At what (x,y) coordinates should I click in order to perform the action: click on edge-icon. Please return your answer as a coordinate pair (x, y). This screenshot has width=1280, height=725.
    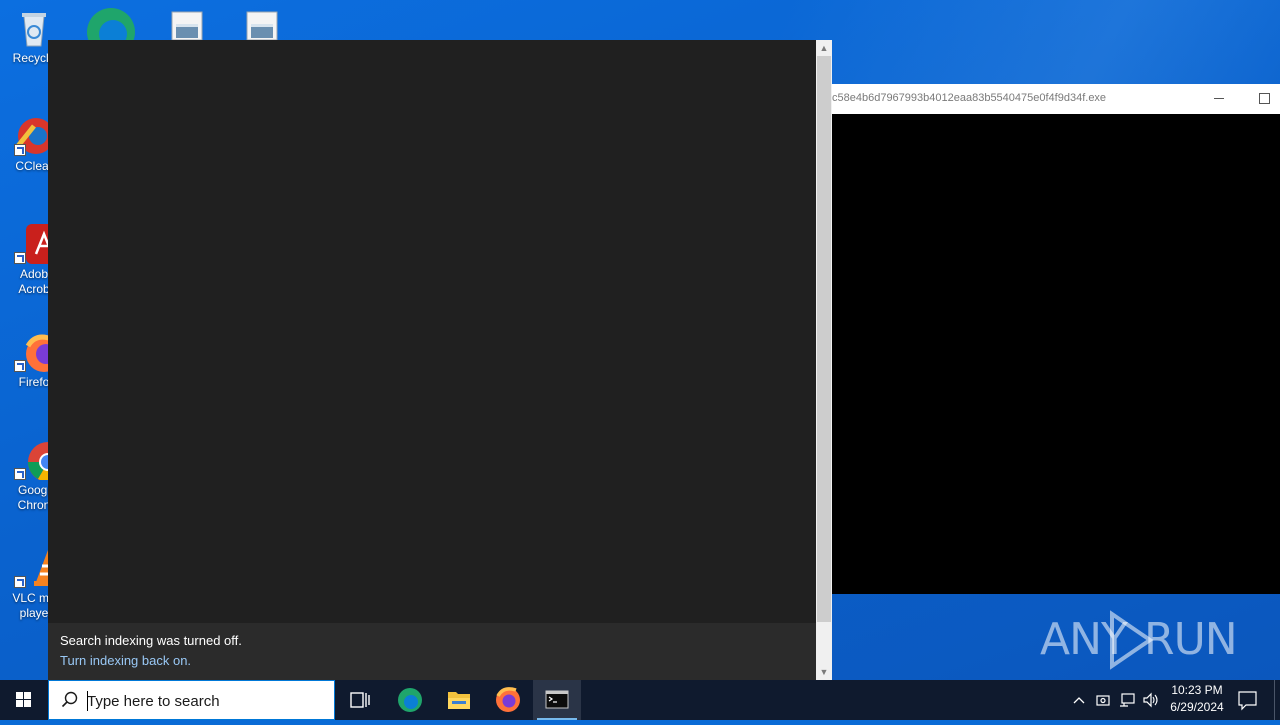
    Looking at the image, I should click on (410, 700).